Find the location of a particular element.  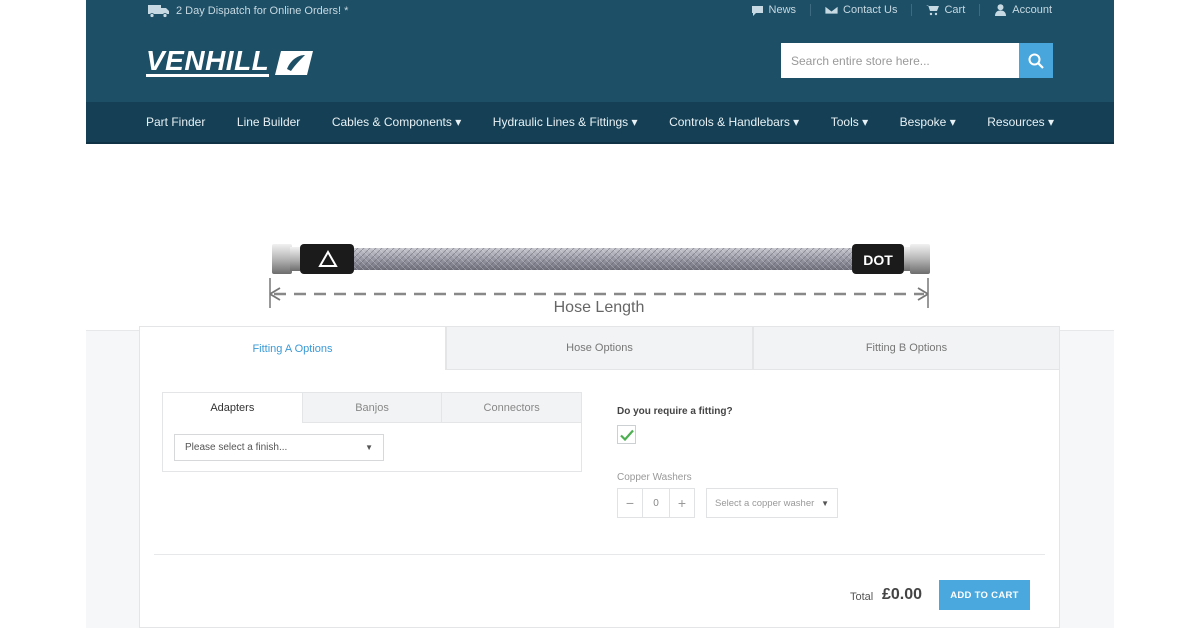

tab-hose-options: Hose Options is located at coordinates (599, 348).